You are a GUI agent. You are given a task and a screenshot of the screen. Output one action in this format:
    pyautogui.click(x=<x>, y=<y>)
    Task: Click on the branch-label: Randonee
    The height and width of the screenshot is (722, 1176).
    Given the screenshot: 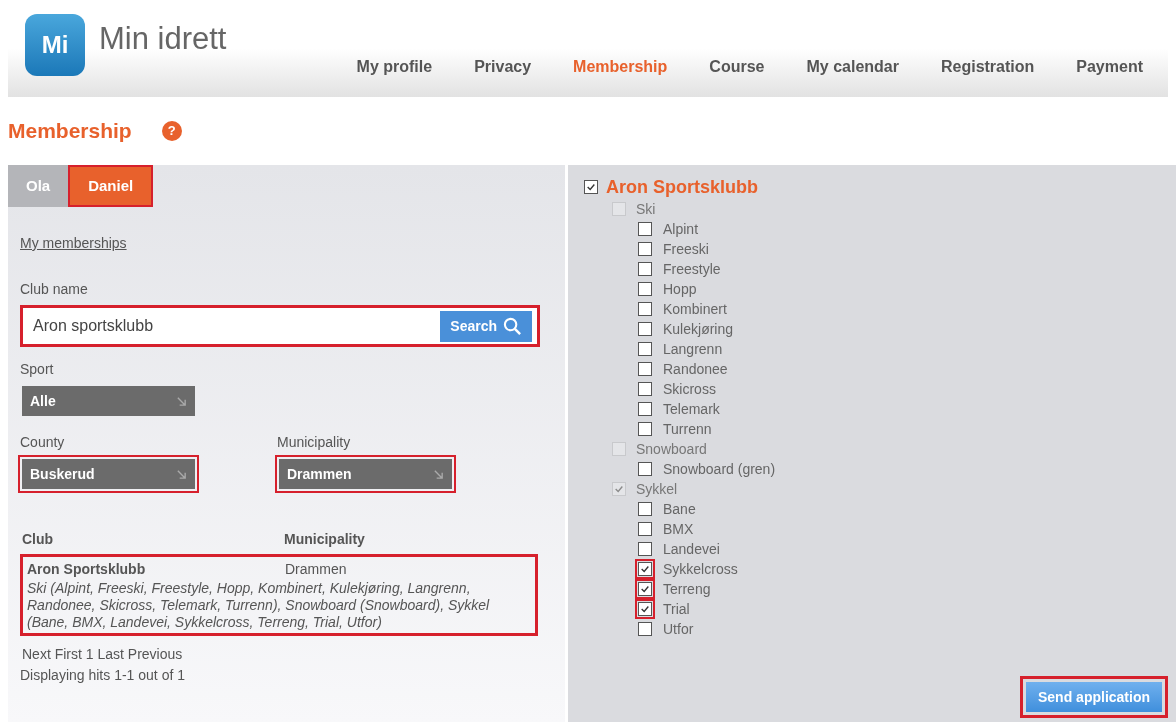 What is the action you would take?
    pyautogui.click(x=695, y=369)
    